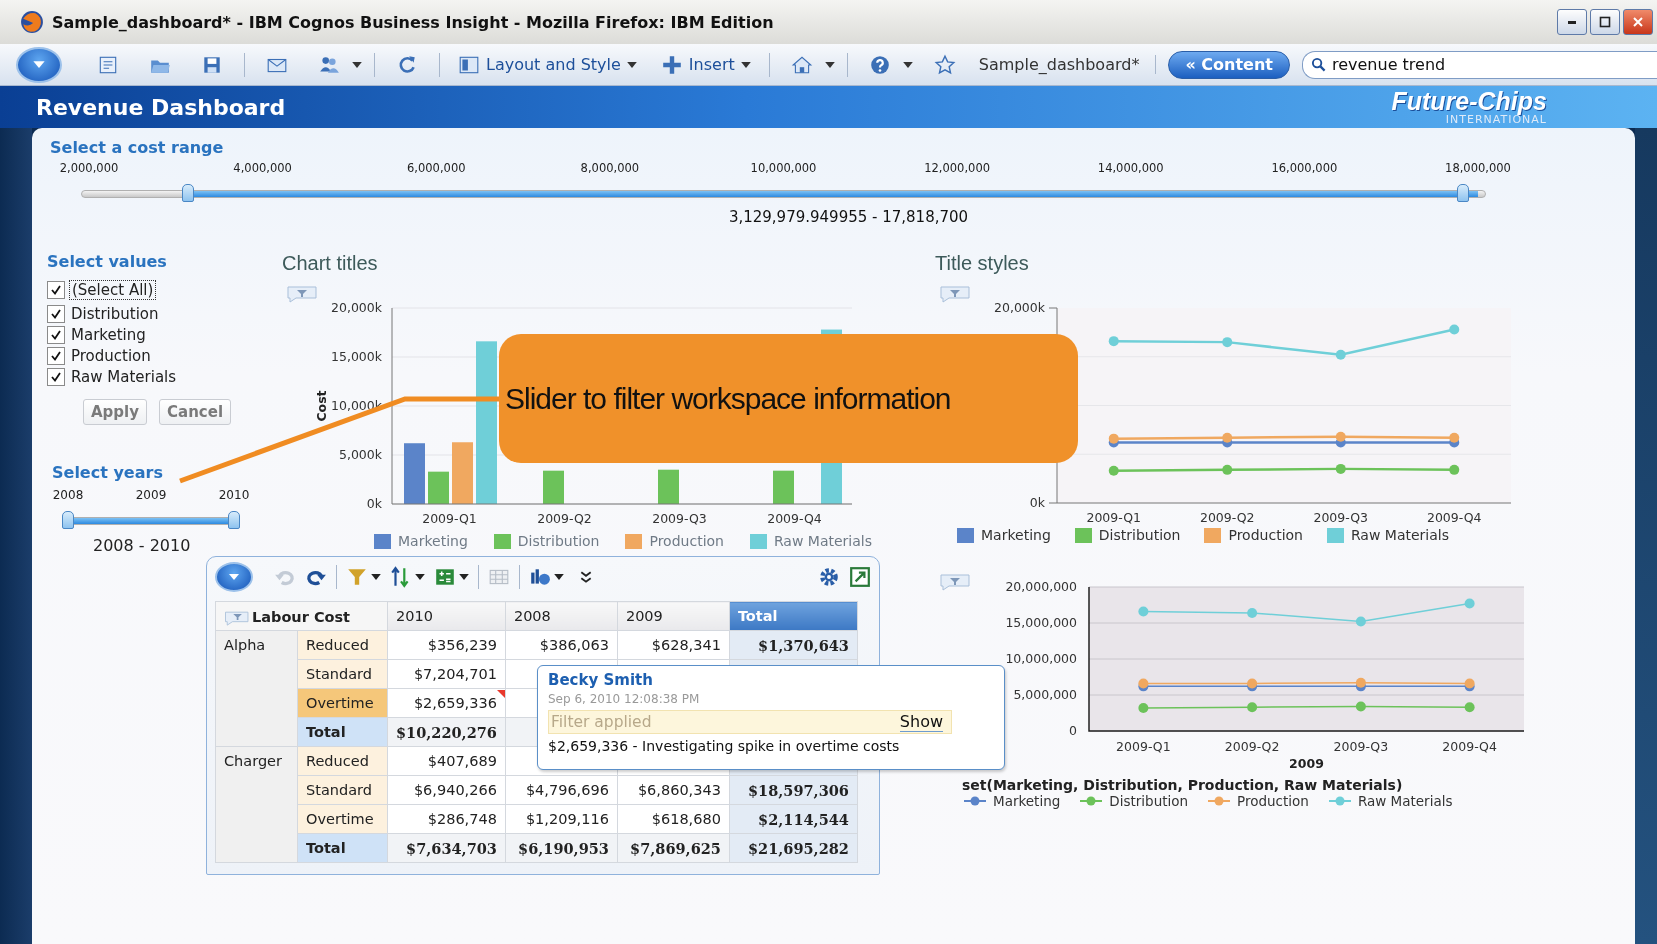 This screenshot has width=1657, height=944. What do you see at coordinates (1400, 535) in the screenshot?
I see `legend-label: Raw Materials` at bounding box center [1400, 535].